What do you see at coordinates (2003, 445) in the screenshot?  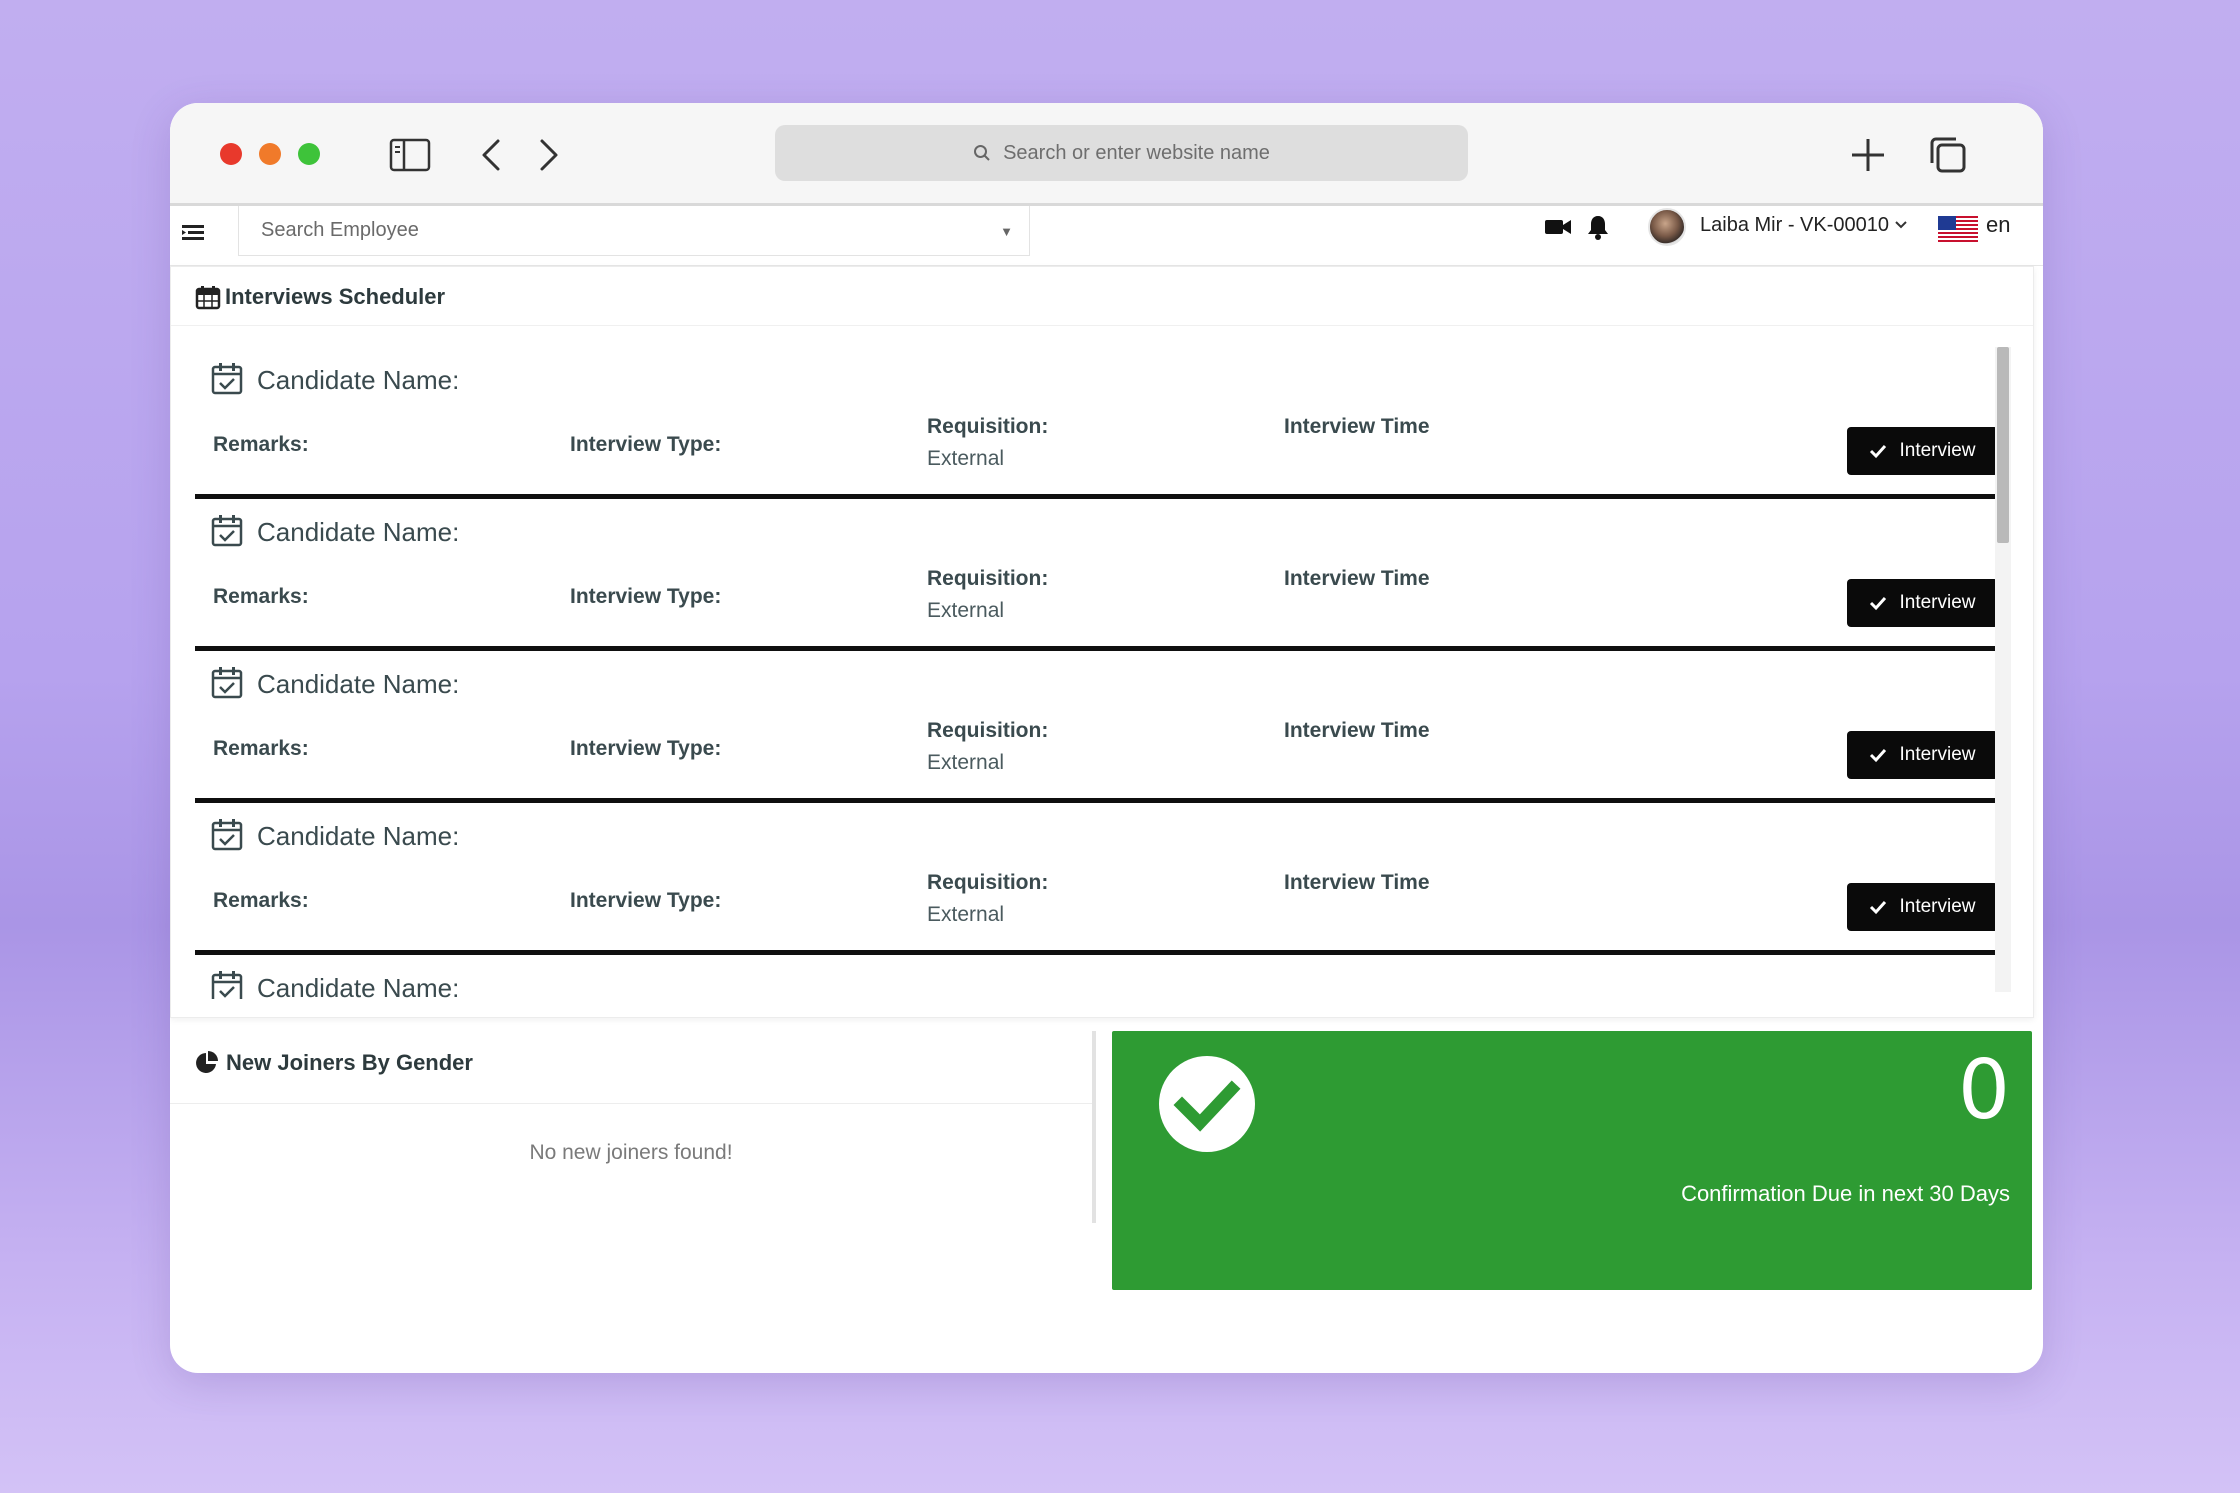 I see `scrollbar-thumb` at bounding box center [2003, 445].